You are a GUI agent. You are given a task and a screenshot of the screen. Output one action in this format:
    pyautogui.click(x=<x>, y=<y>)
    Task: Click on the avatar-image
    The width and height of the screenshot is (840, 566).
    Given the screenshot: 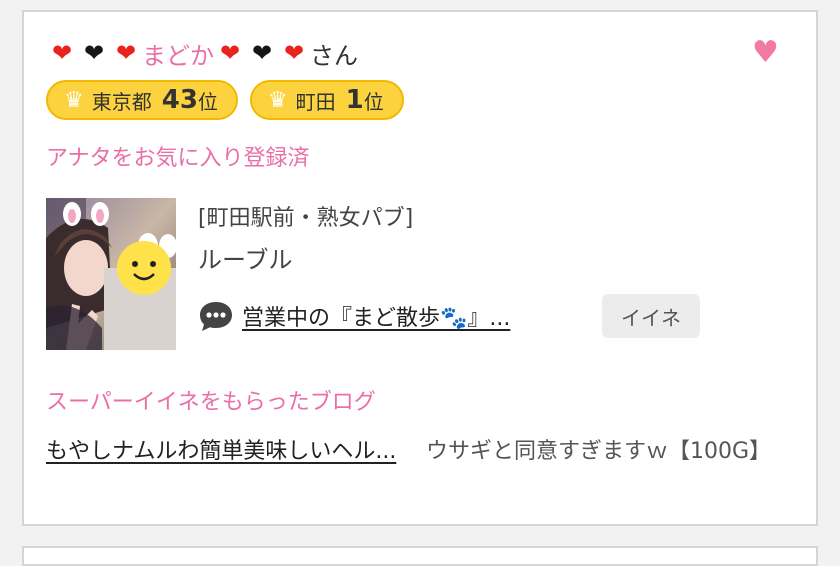 What is the action you would take?
    pyautogui.click(x=111, y=274)
    